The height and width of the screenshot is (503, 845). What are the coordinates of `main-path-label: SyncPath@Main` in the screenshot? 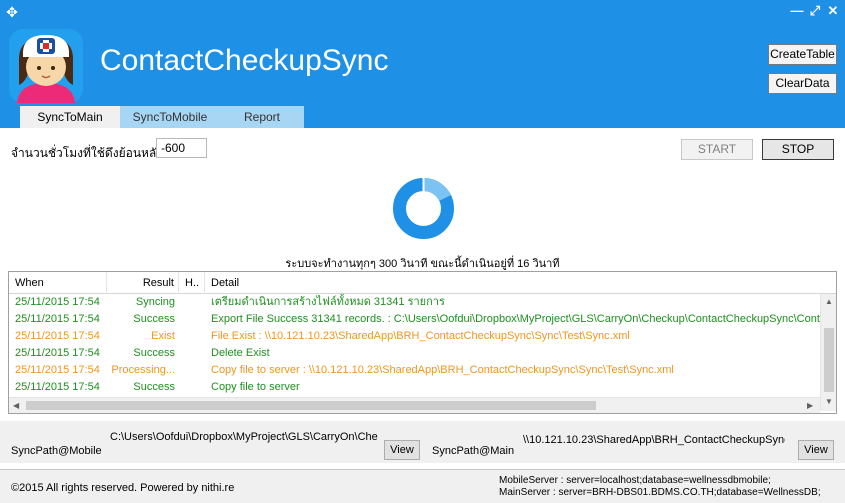 It's located at (473, 451).